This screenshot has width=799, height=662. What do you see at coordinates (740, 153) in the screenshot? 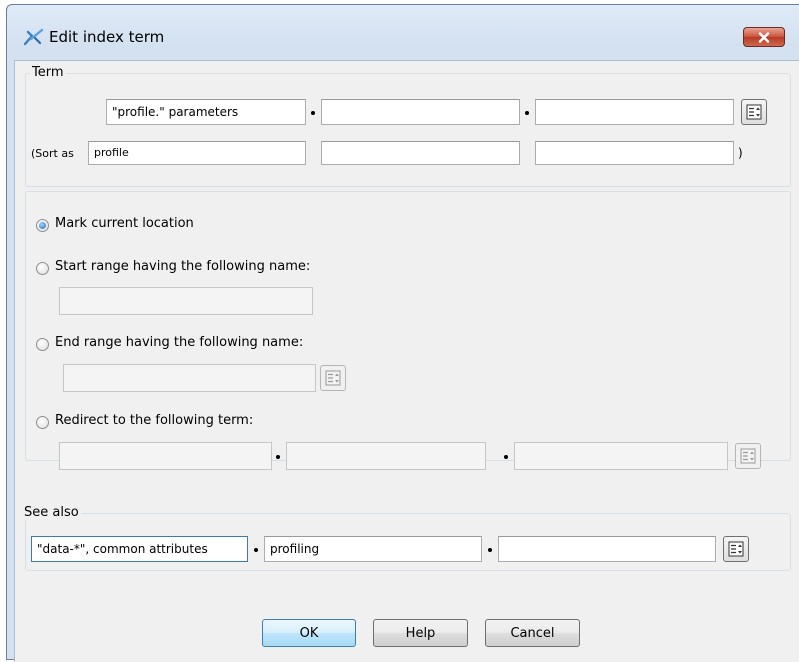
I see `sort-close-paren: )` at bounding box center [740, 153].